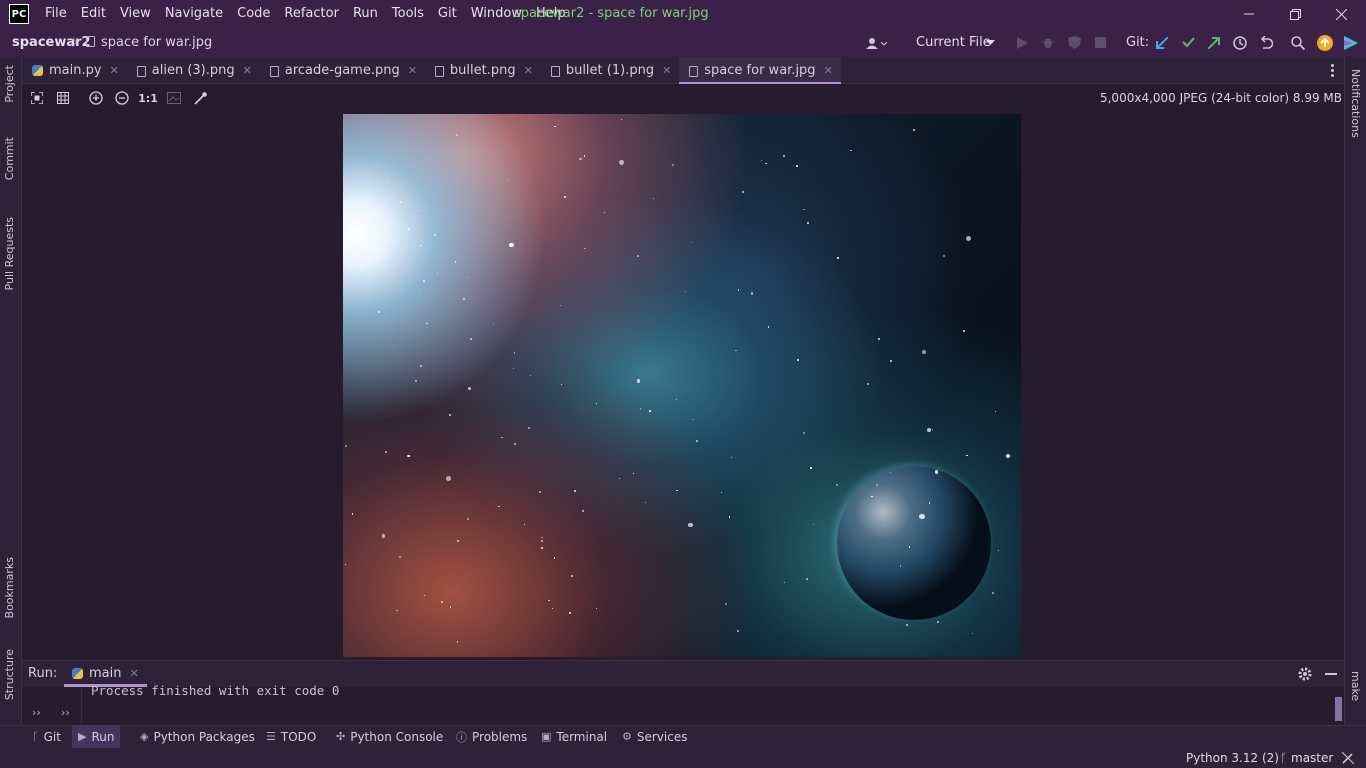  I want to click on tool-project: Project, so click(9, 84).